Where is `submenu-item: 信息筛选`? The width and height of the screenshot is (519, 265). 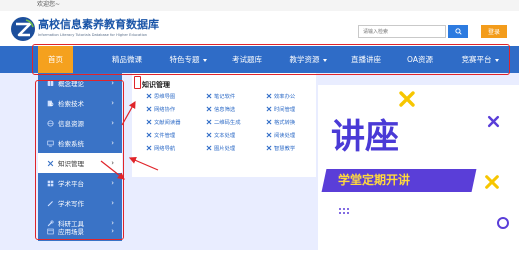
submenu-item: 信息筛选 is located at coordinates (220, 109).